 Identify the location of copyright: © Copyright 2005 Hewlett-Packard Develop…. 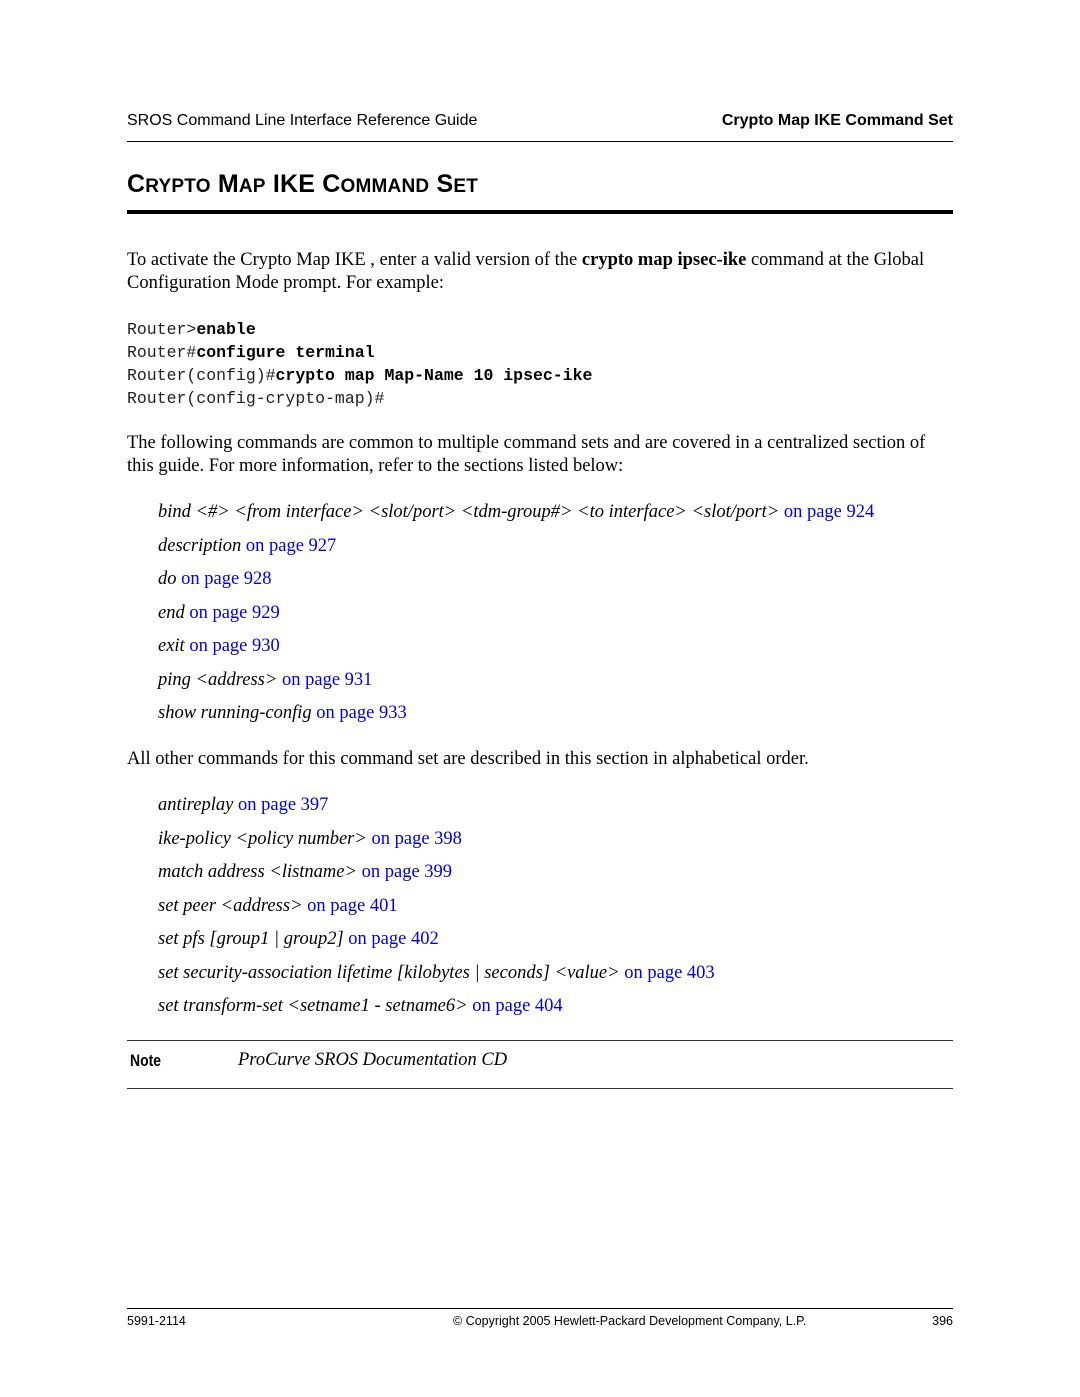
(630, 1321).